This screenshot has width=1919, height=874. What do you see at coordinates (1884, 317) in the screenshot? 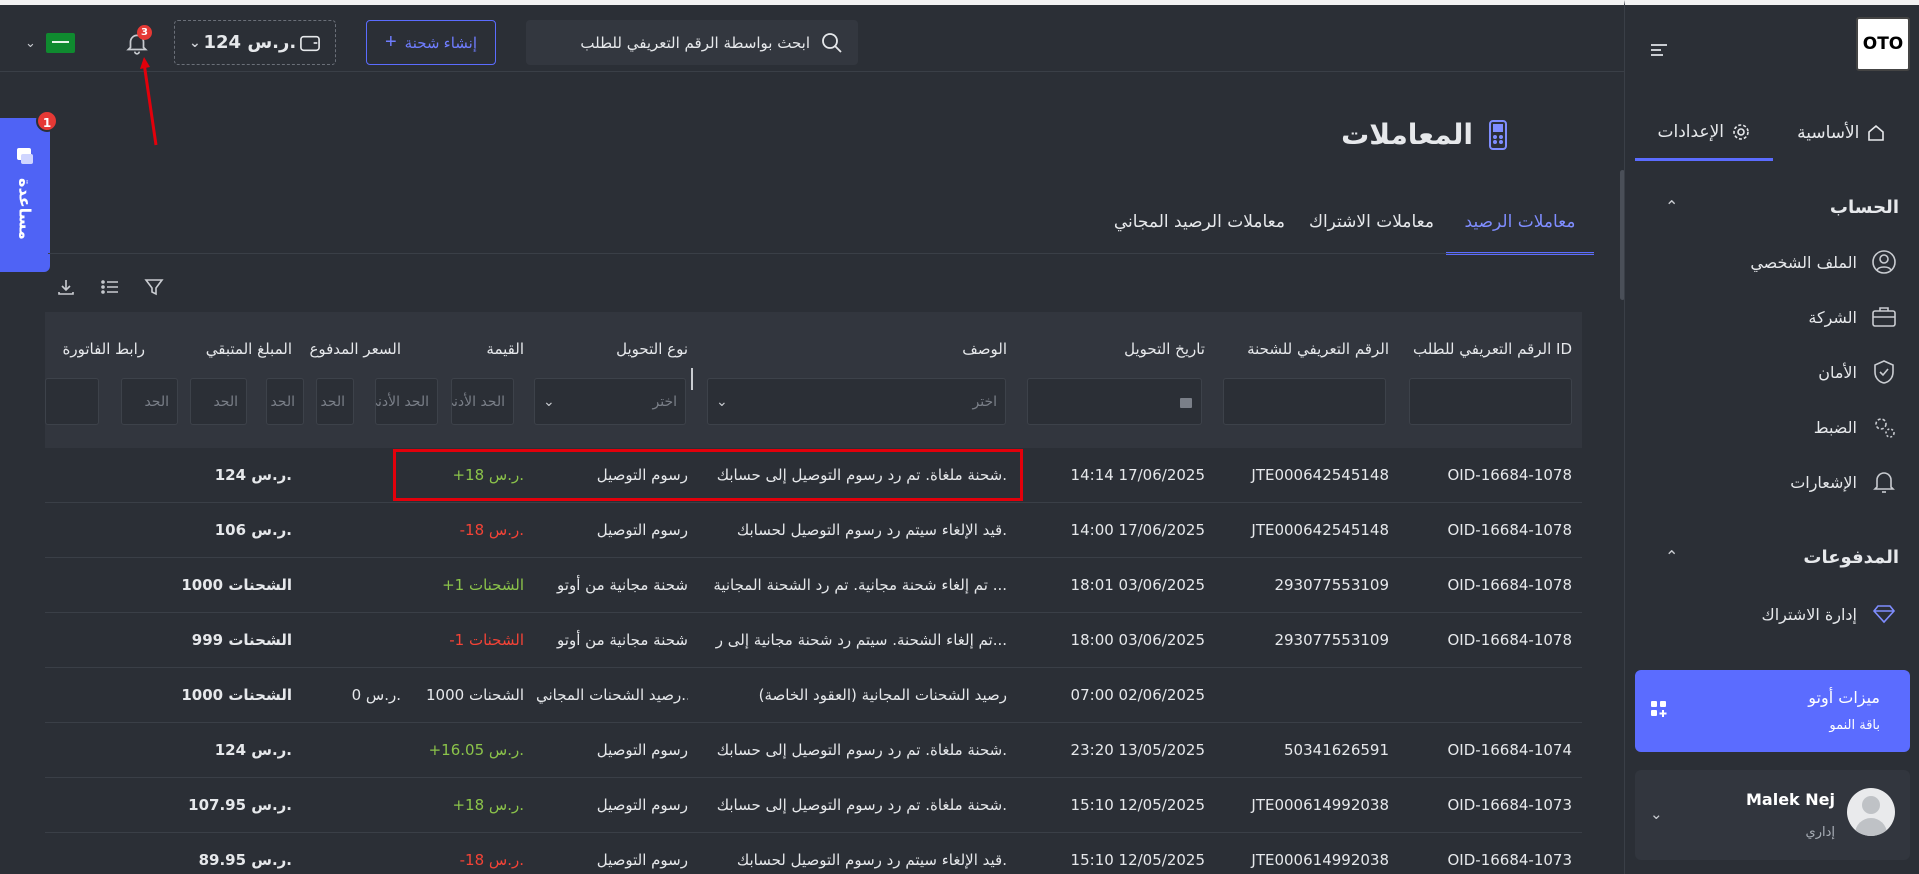
I see `briefcase-icon` at bounding box center [1884, 317].